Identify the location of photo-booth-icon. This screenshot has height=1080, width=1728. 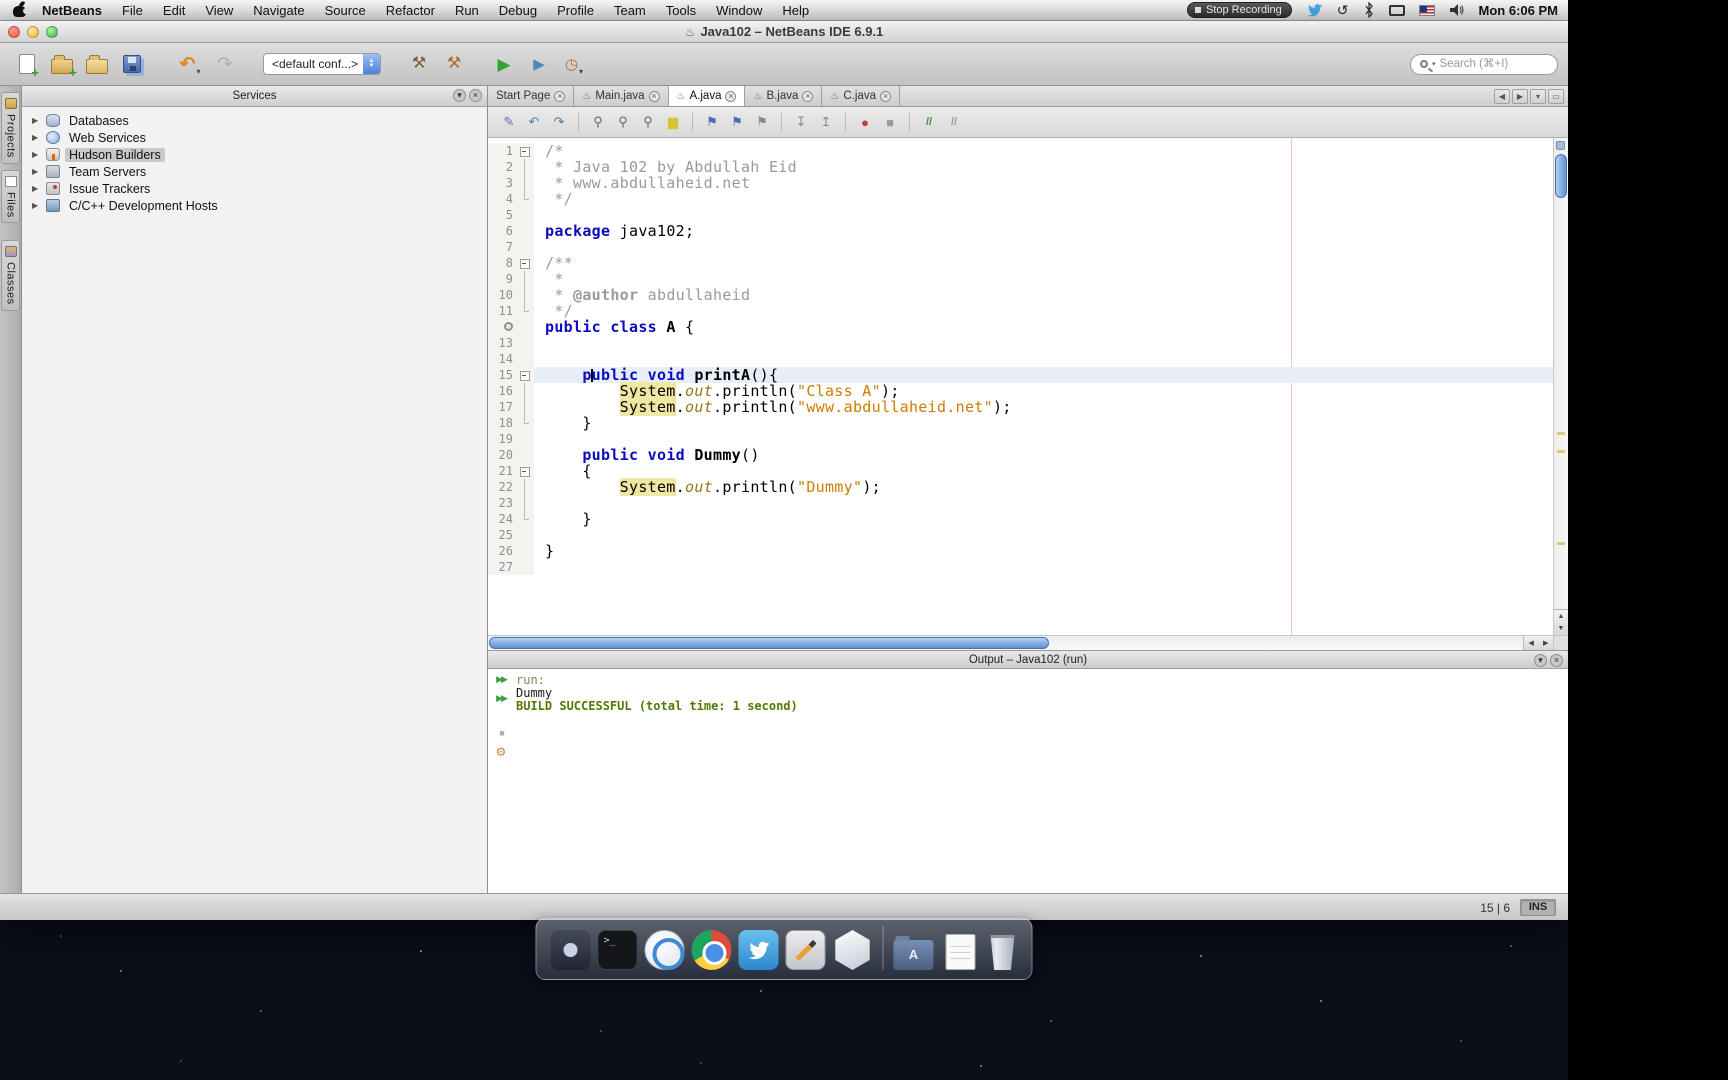
(570, 950).